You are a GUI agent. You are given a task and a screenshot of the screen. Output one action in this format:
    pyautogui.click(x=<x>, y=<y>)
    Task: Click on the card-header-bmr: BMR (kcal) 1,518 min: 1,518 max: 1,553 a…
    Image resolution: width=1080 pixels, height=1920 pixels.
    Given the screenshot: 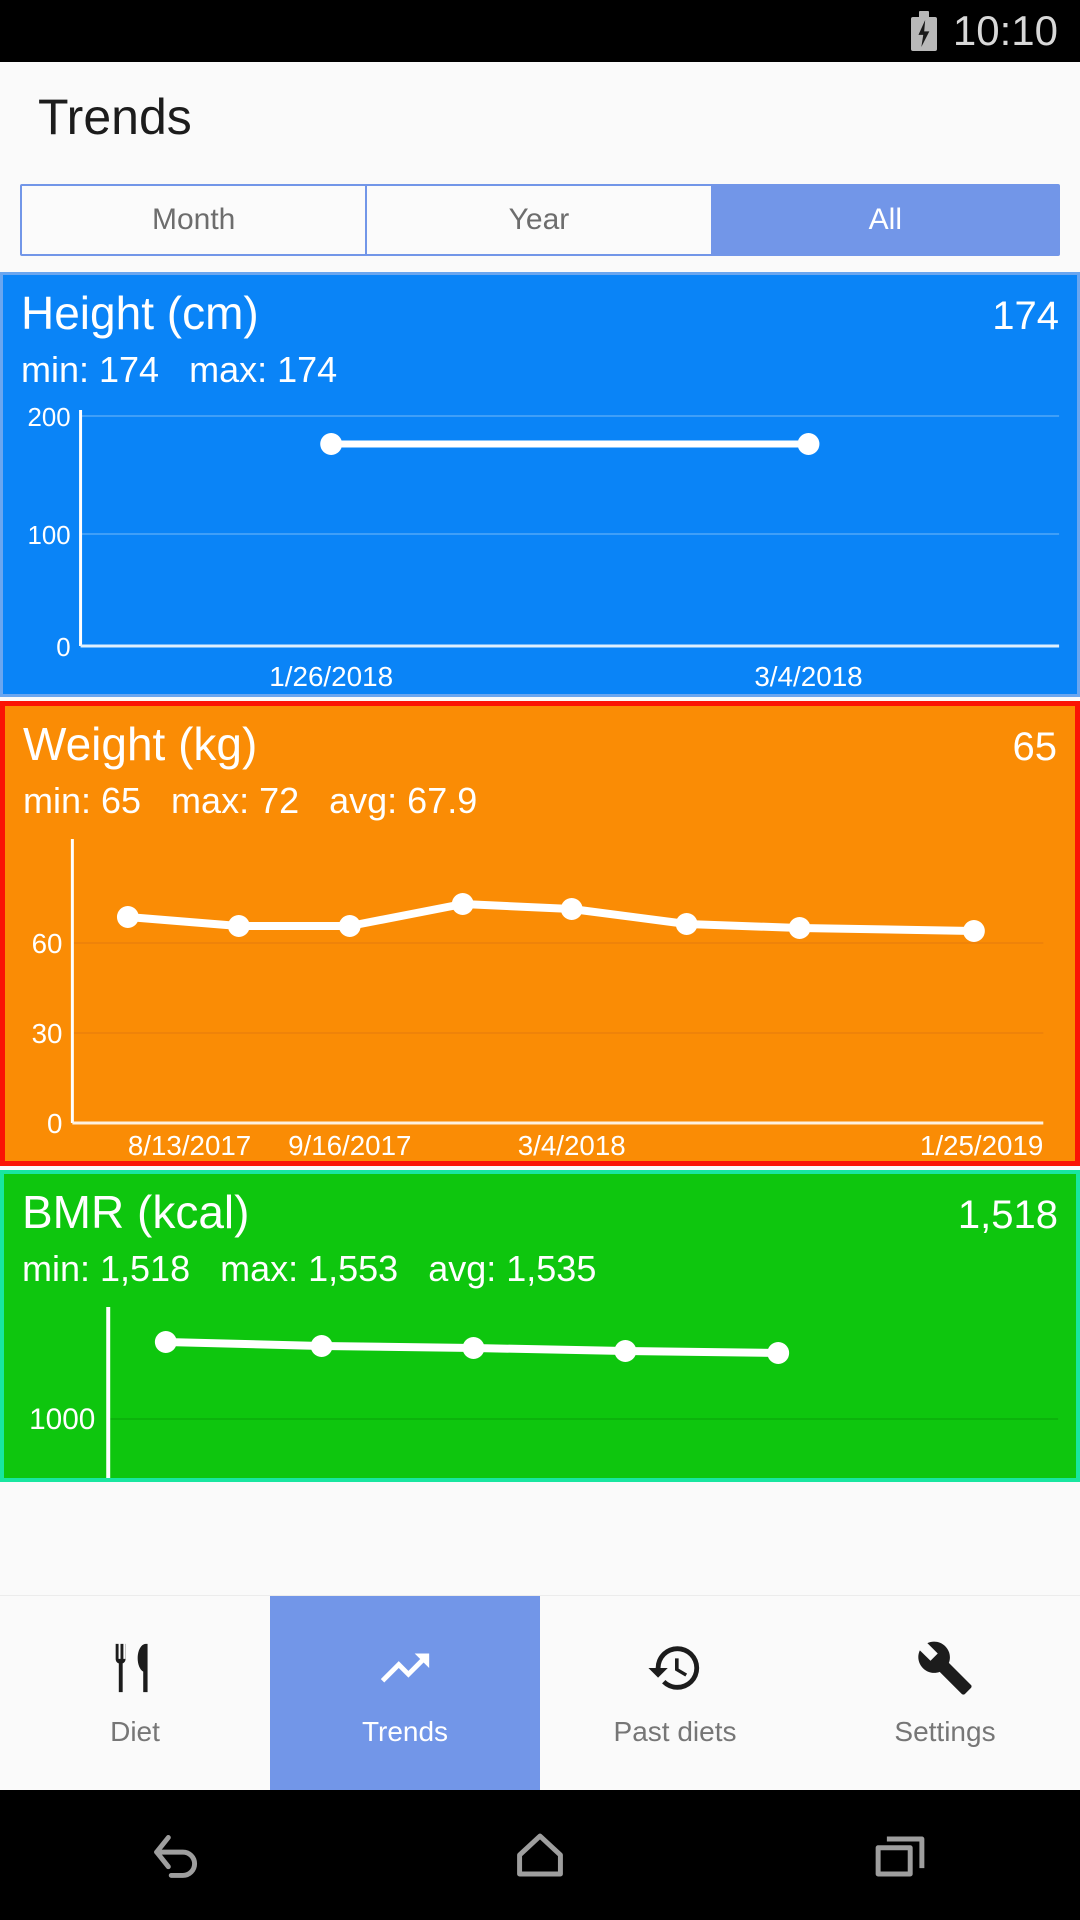 What is the action you would take?
    pyautogui.click(x=540, y=1233)
    